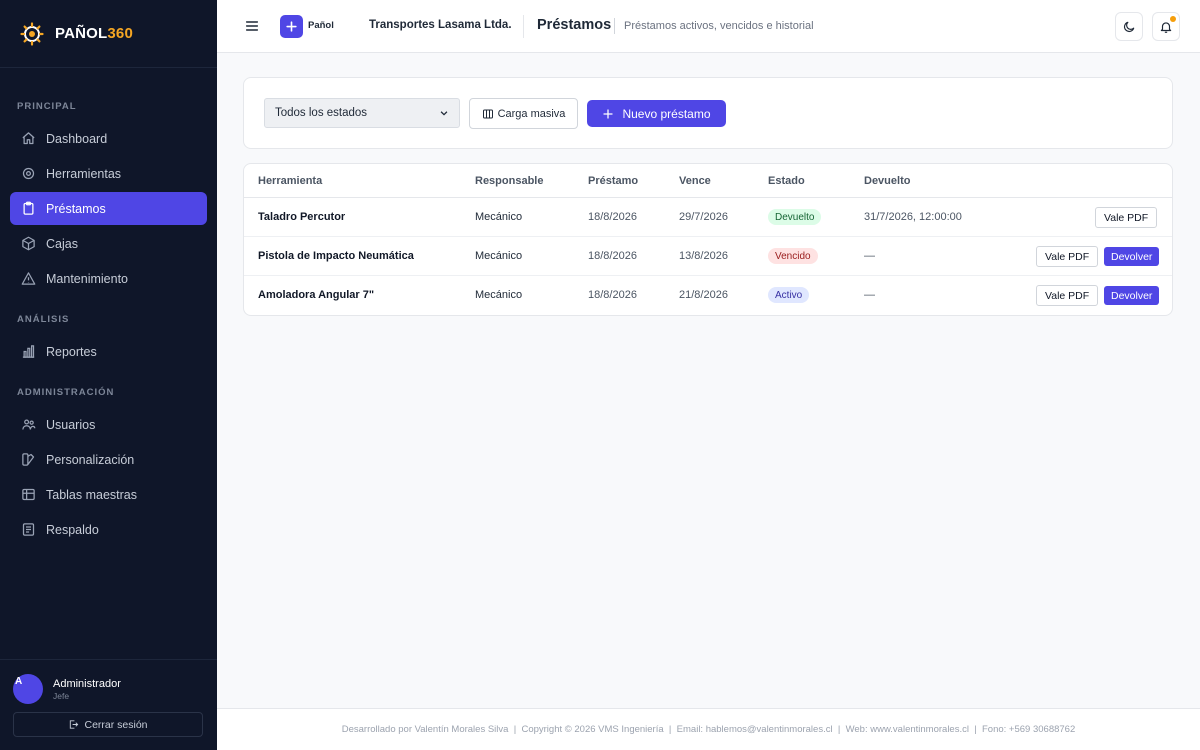 The width and height of the screenshot is (1200, 750). Describe the element at coordinates (1173, 19) in the screenshot. I see `notification-dot` at that location.